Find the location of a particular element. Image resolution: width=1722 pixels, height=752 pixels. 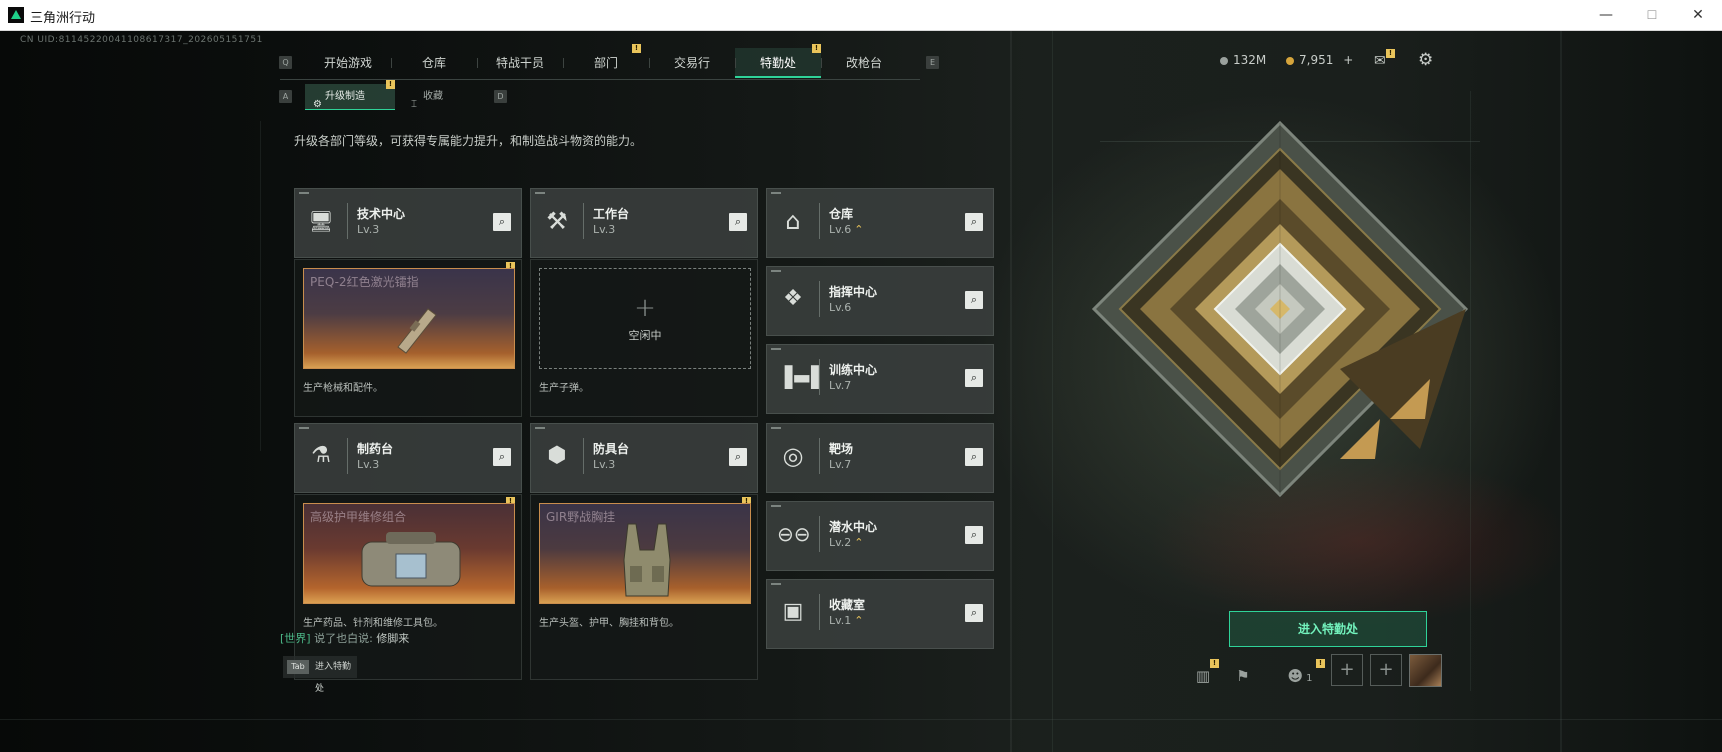

maximize-button: ☐ is located at coordinates (1652, 15).